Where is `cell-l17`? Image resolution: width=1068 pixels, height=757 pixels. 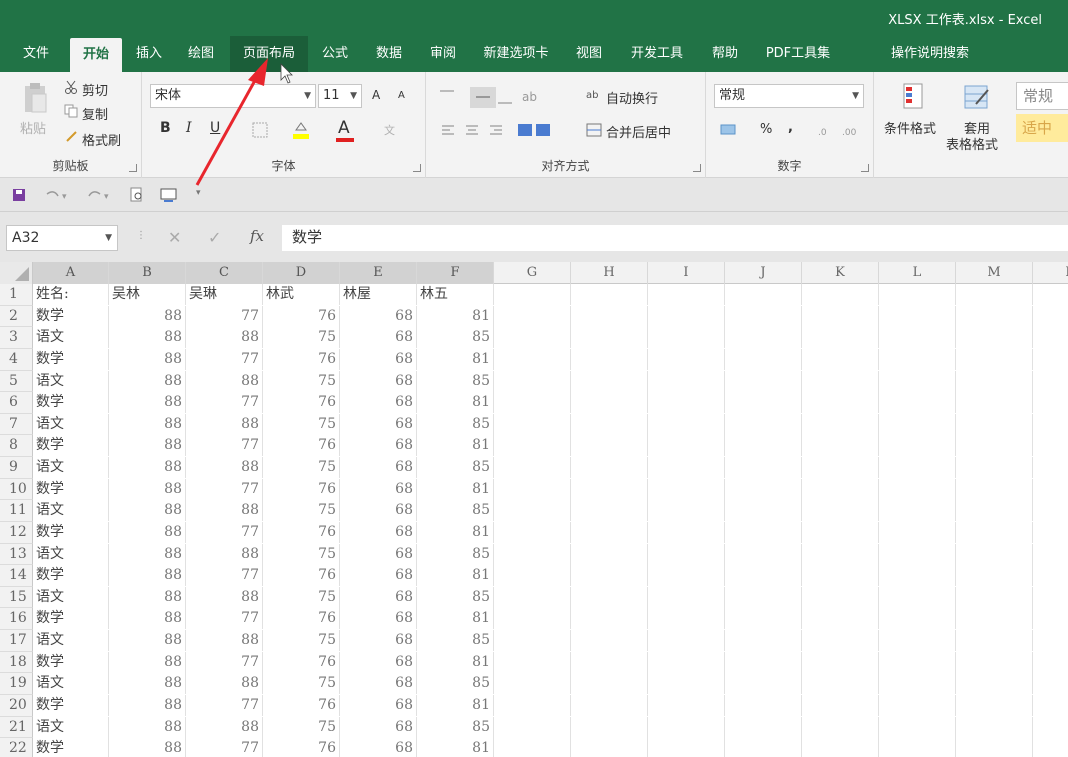 cell-l17 is located at coordinates (917, 640).